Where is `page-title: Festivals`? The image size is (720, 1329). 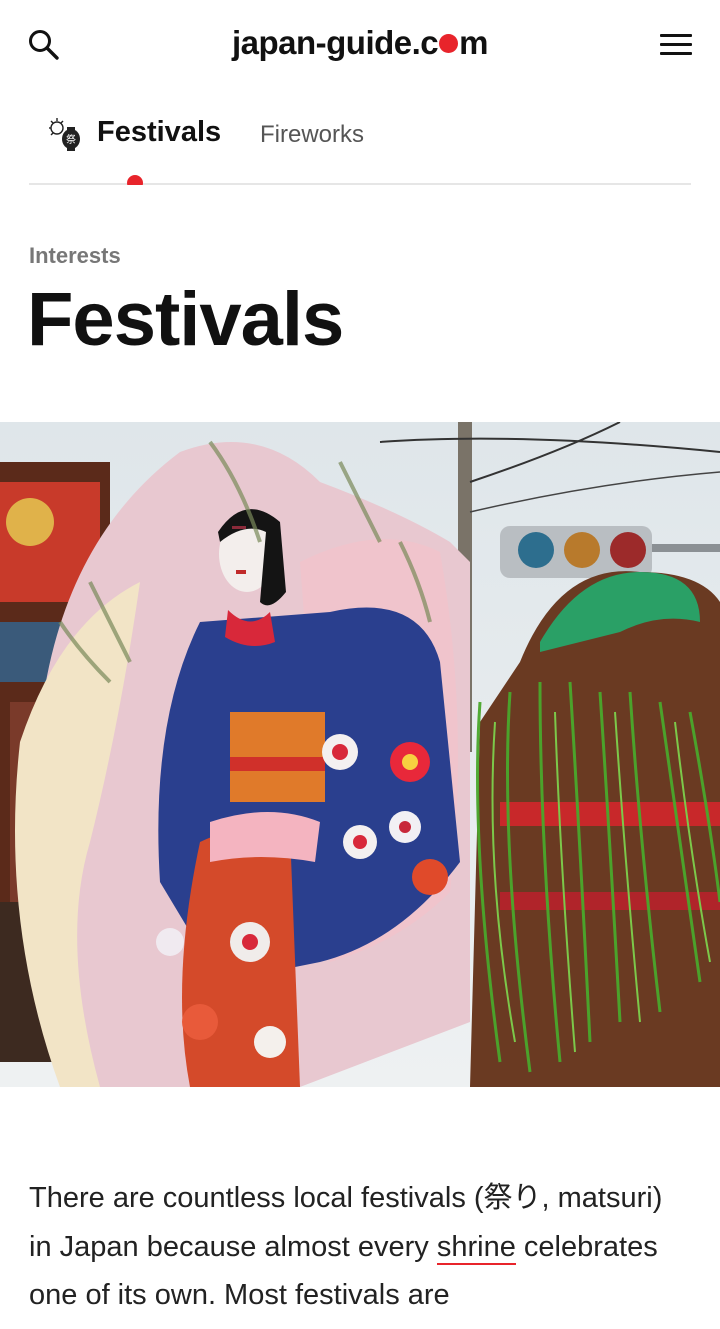
page-title: Festivals is located at coordinates (185, 319).